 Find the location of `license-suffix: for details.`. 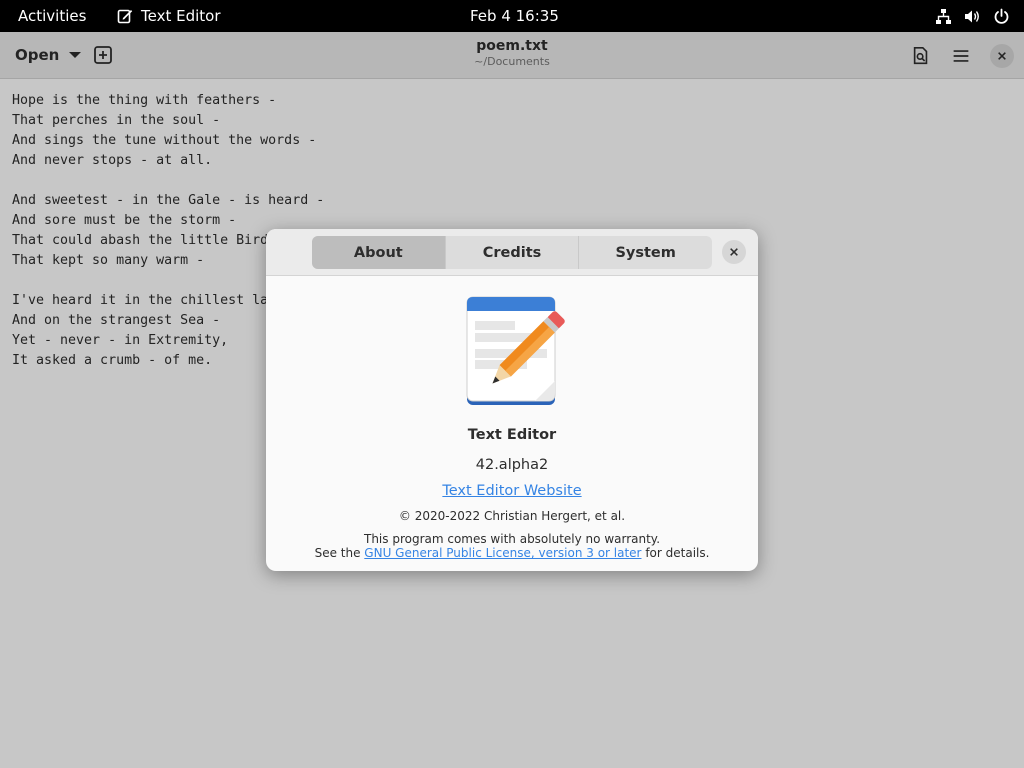

license-suffix: for details. is located at coordinates (675, 553).